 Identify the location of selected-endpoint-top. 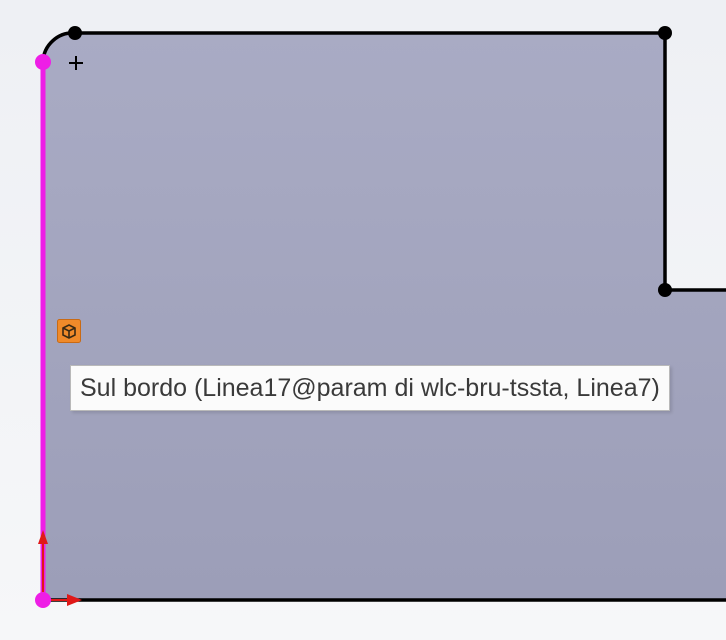
(43, 62).